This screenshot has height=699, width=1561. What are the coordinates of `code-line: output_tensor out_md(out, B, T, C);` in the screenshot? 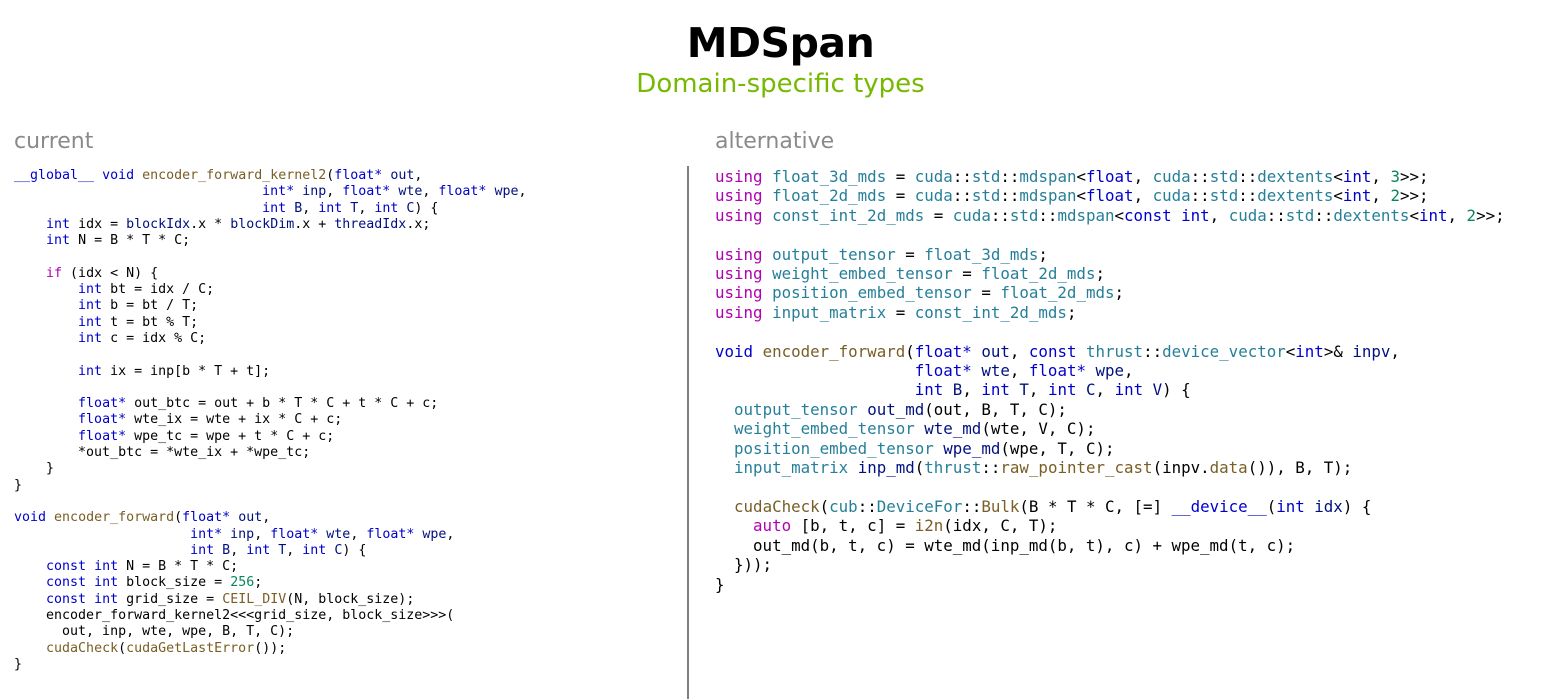 It's located at (1110, 409).